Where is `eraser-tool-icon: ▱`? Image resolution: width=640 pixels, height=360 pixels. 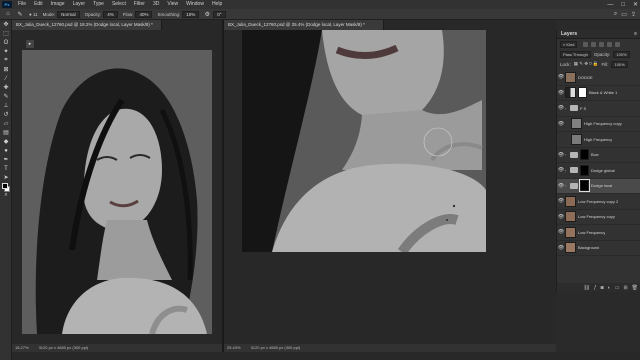 eraser-tool-icon: ▱ is located at coordinates (6, 123).